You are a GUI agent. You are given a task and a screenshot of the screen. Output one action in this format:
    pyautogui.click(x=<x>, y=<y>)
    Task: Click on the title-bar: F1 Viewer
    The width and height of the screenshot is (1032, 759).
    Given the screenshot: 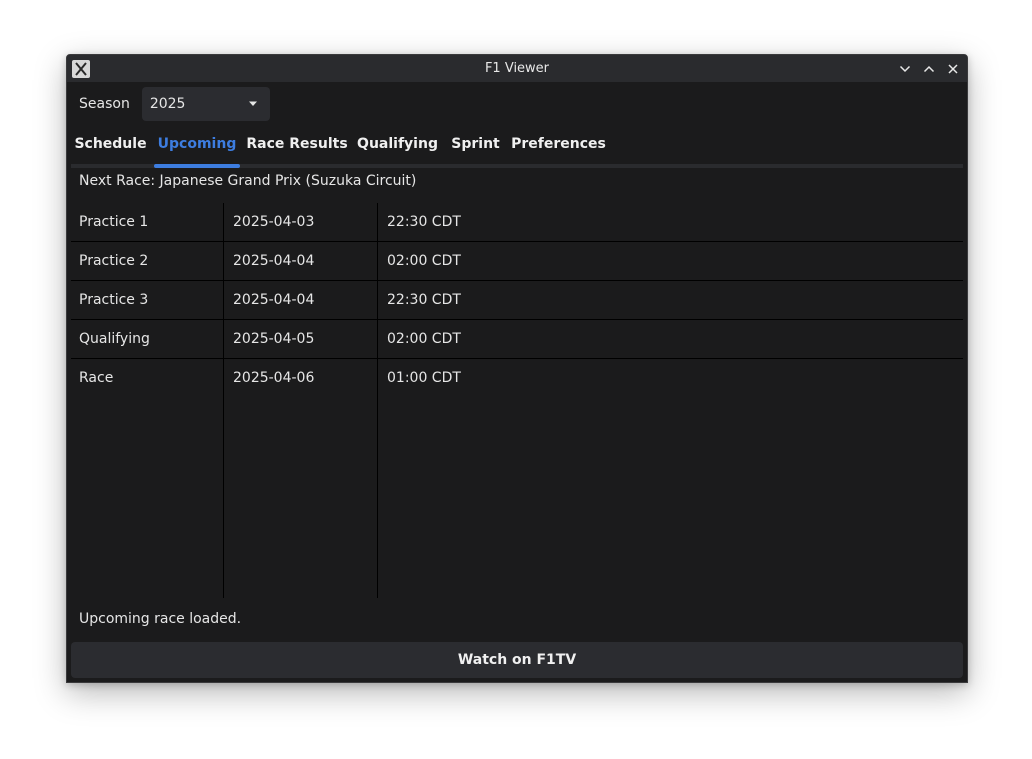 What is the action you would take?
    pyautogui.click(x=517, y=68)
    